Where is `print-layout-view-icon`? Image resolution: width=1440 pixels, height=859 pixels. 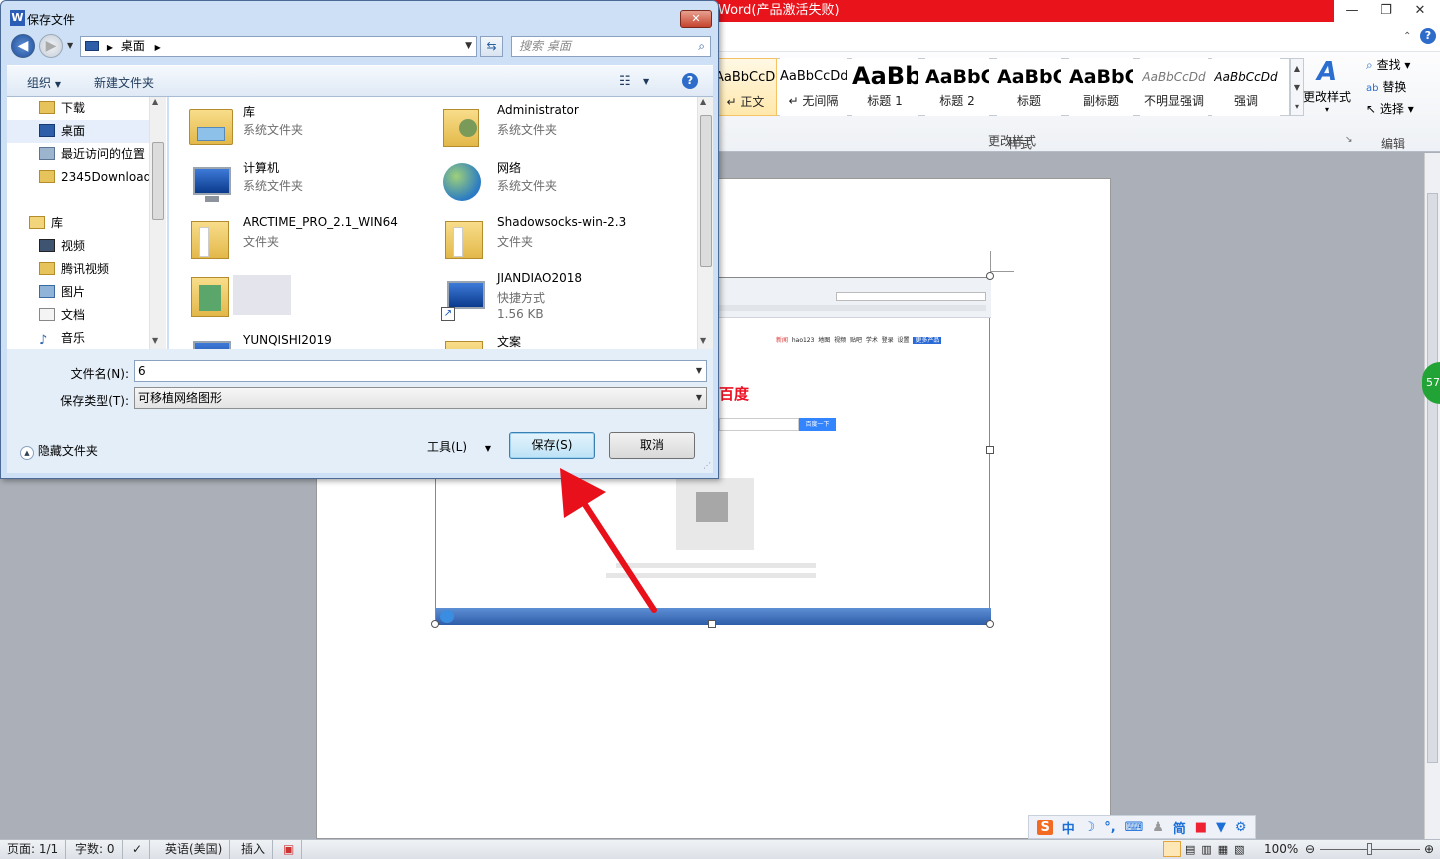
print-layout-view-icon is located at coordinates (1172, 849).